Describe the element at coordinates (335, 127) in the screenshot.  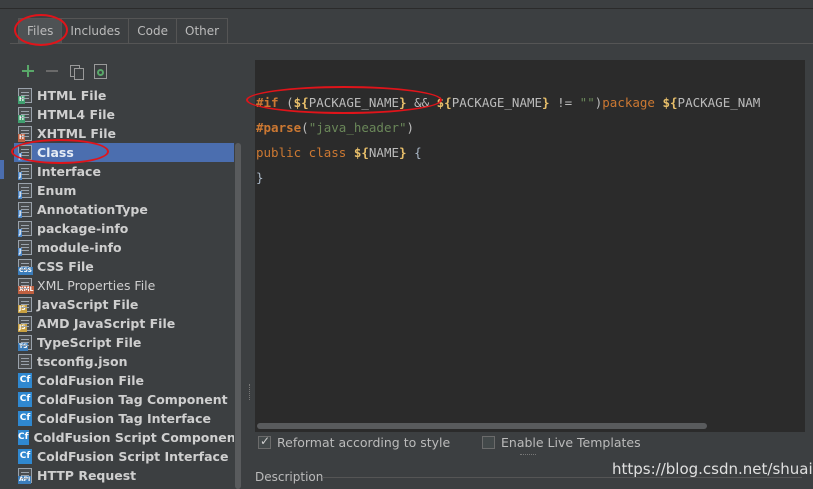
I see `code-line-2: #parse("java_header")` at that location.